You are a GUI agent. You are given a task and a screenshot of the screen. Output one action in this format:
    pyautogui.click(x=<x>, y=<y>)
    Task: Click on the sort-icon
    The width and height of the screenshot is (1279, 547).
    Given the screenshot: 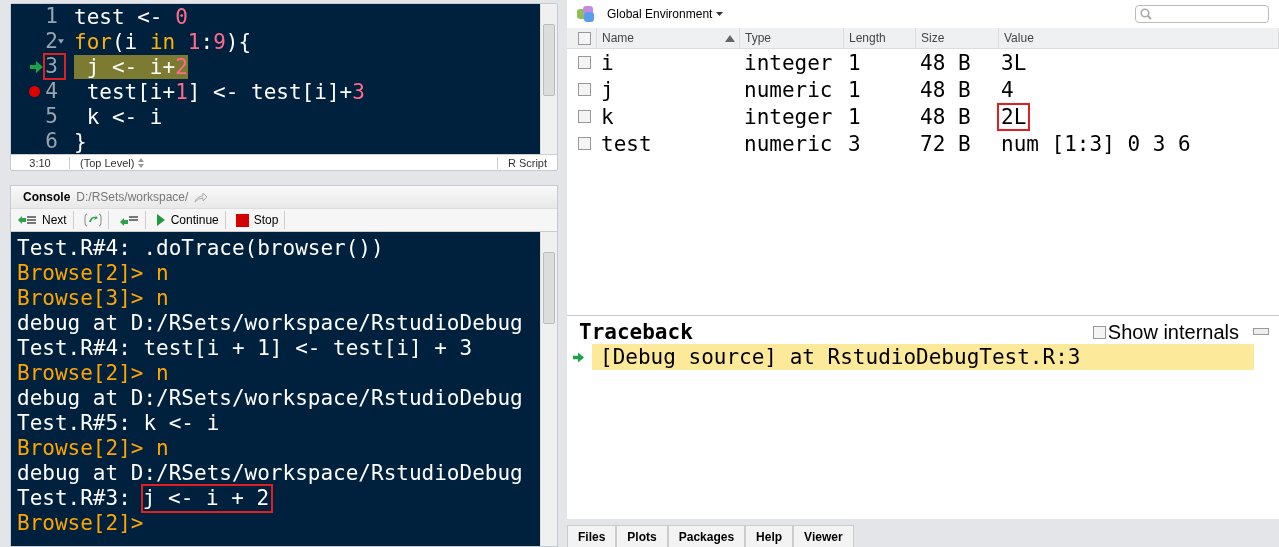 What is the action you would take?
    pyautogui.click(x=730, y=38)
    